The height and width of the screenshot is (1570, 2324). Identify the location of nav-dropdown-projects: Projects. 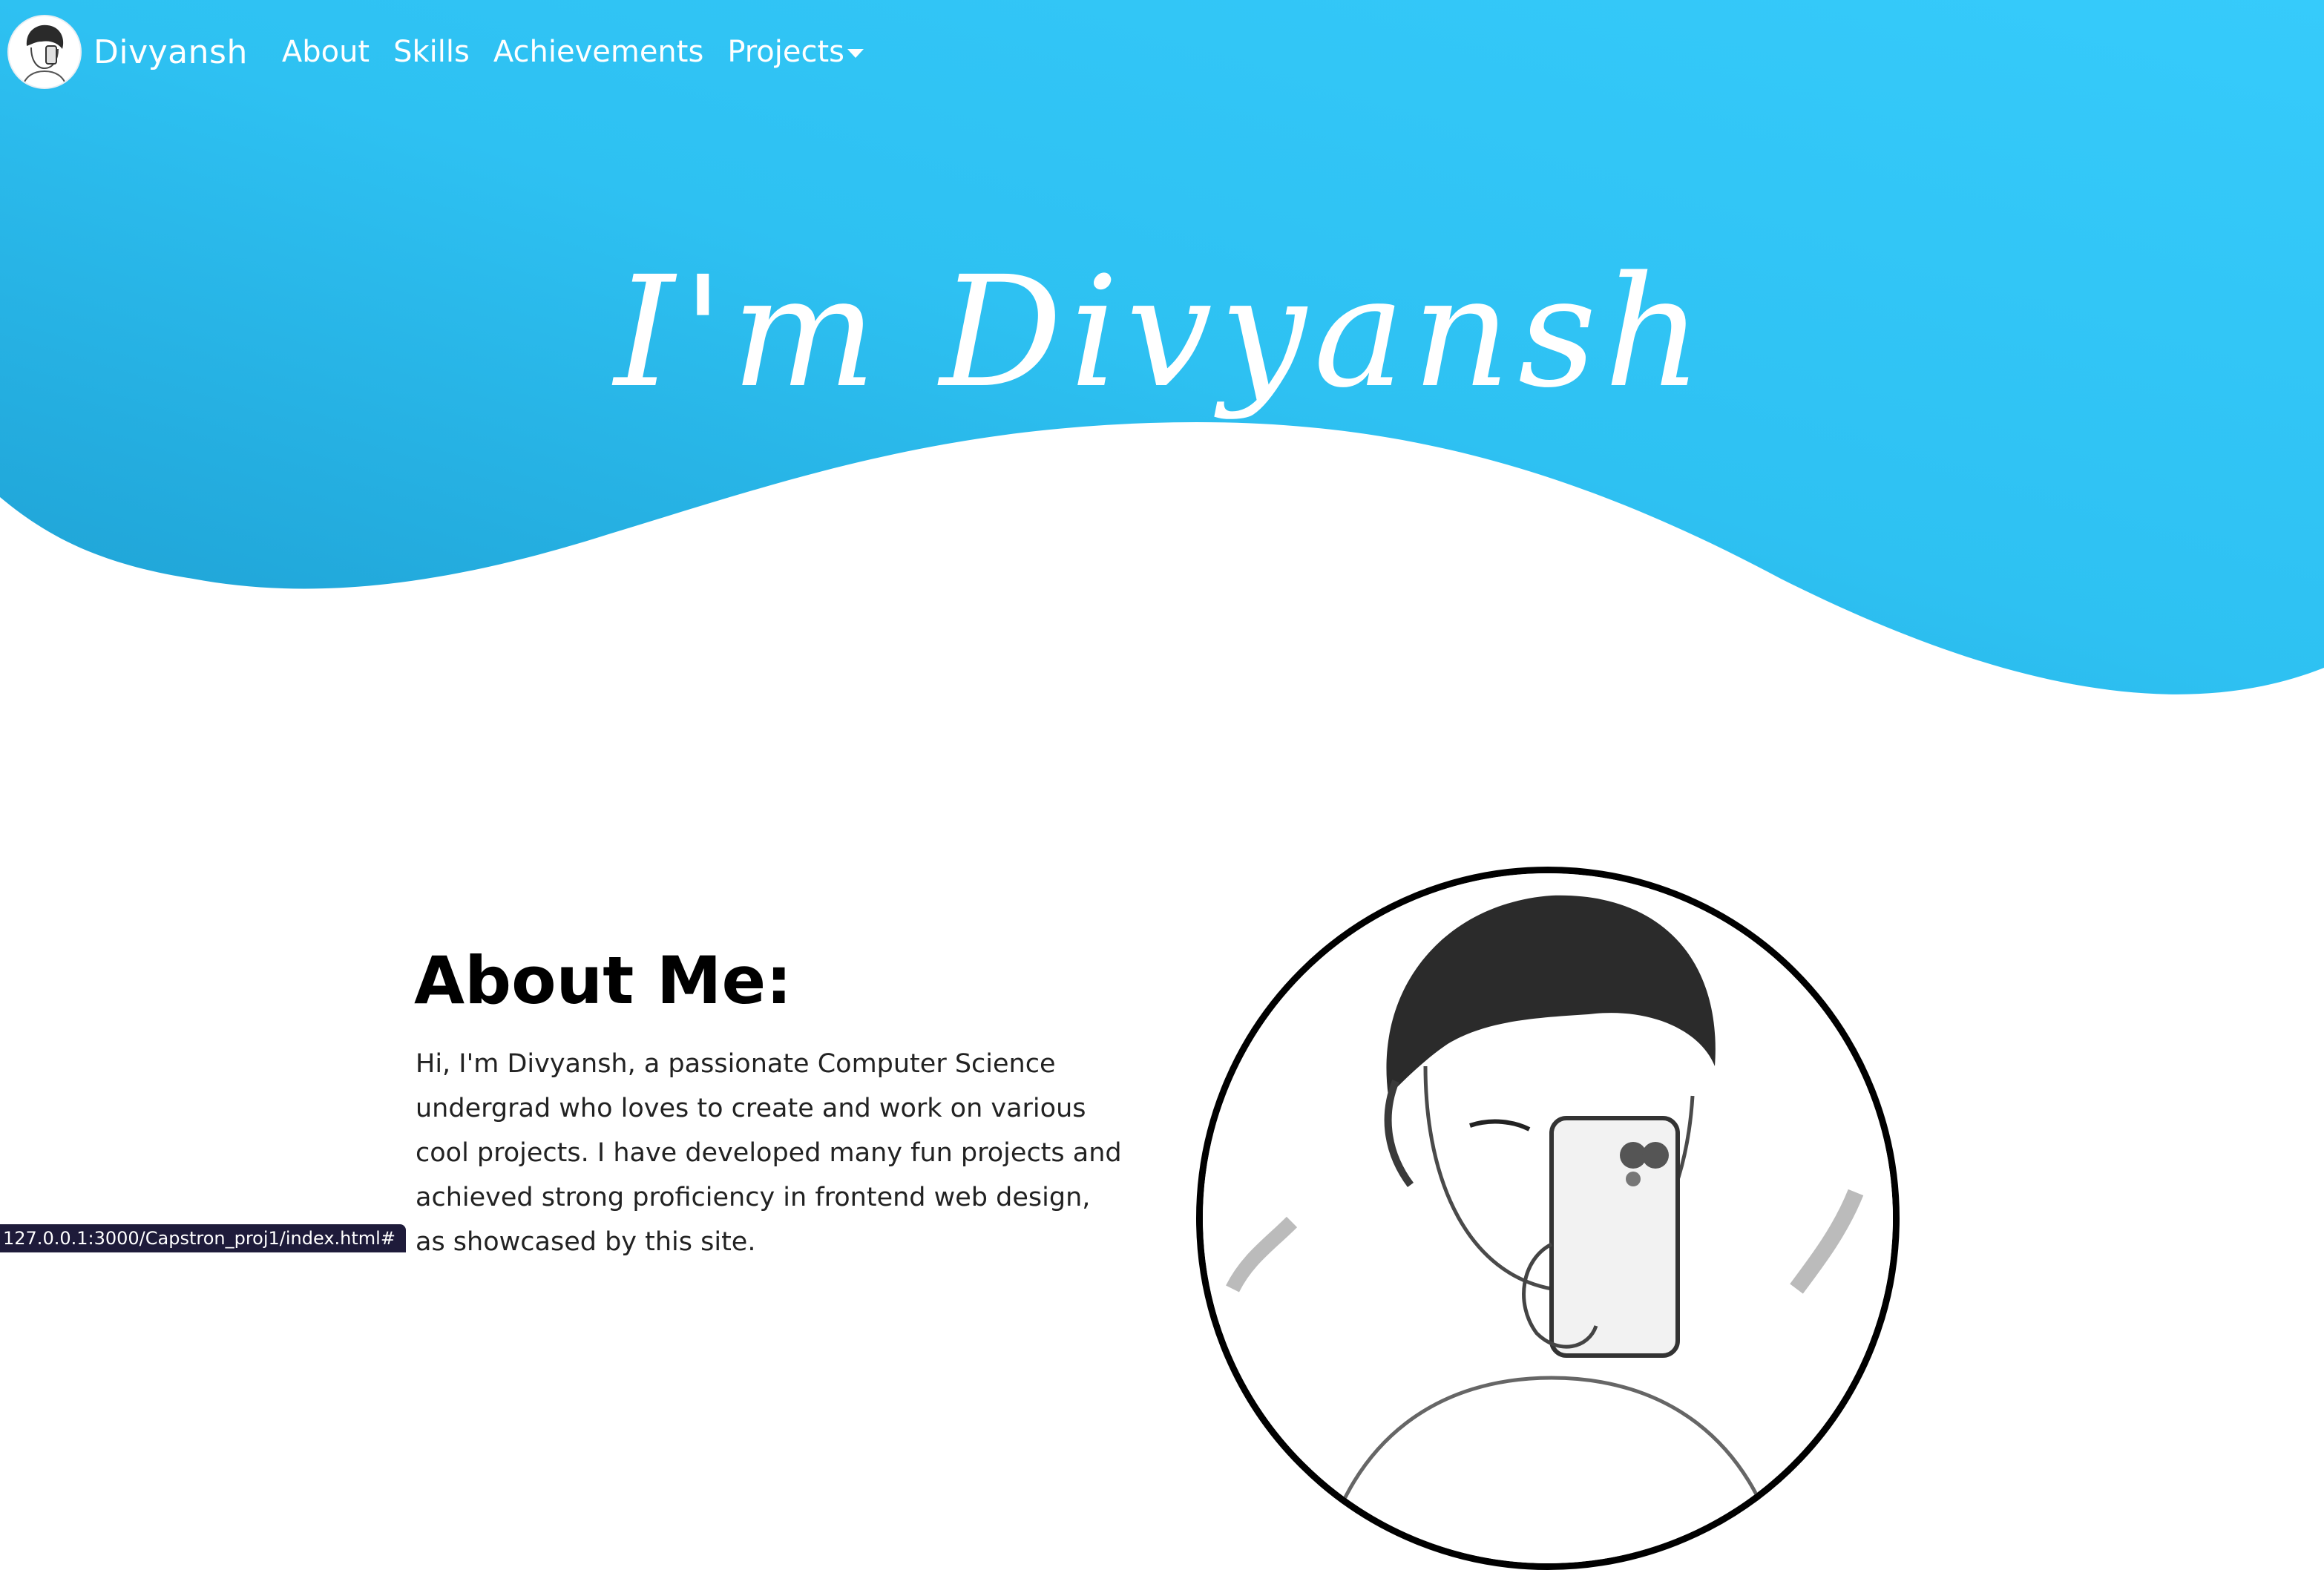
(795, 52).